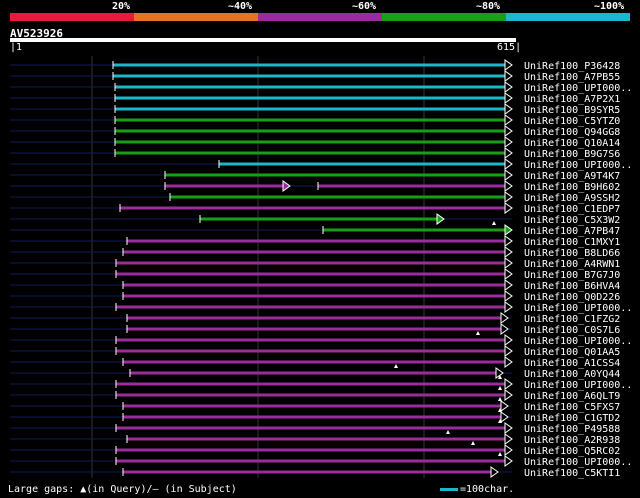  Describe the element at coordinates (572, 209) in the screenshot. I see `hit-name: UniRef100_C1EDP7` at that location.